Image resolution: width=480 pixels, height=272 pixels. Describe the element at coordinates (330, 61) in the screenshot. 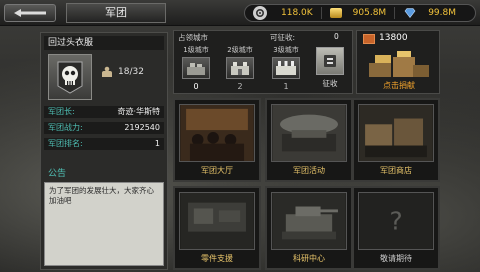

I see `collect-icon` at that location.